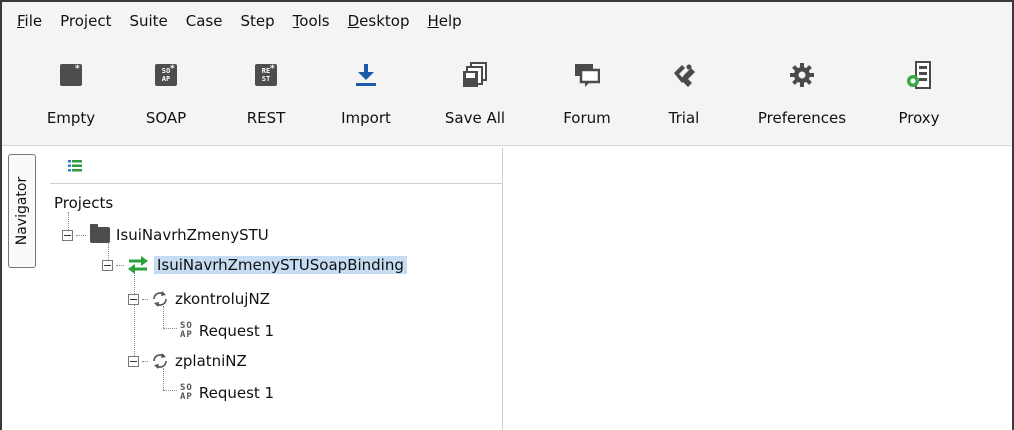 The width and height of the screenshot is (1014, 430). Describe the element at coordinates (29, 21) in the screenshot. I see `menu-file: File` at that location.